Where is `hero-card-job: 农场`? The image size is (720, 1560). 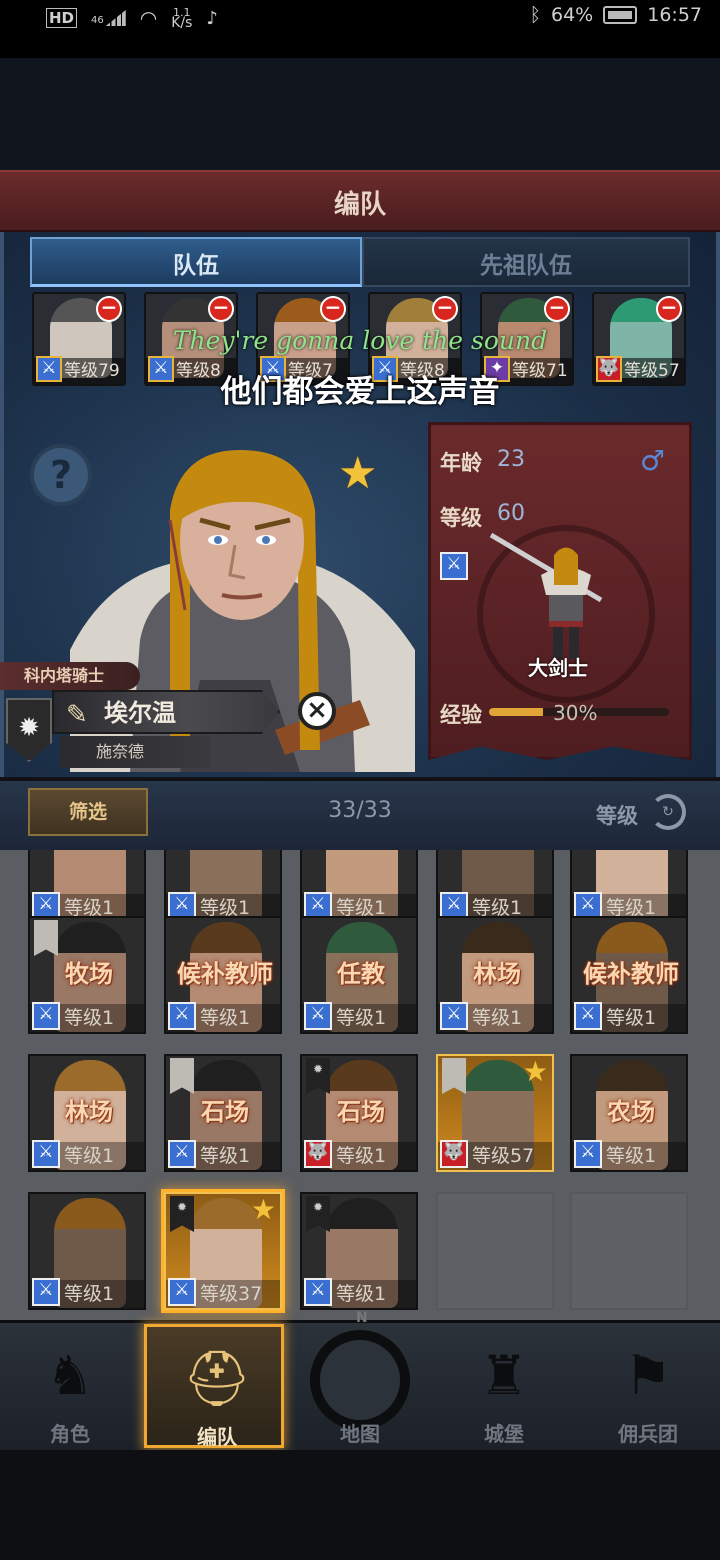 hero-card-job: 农场 is located at coordinates (631, 1112).